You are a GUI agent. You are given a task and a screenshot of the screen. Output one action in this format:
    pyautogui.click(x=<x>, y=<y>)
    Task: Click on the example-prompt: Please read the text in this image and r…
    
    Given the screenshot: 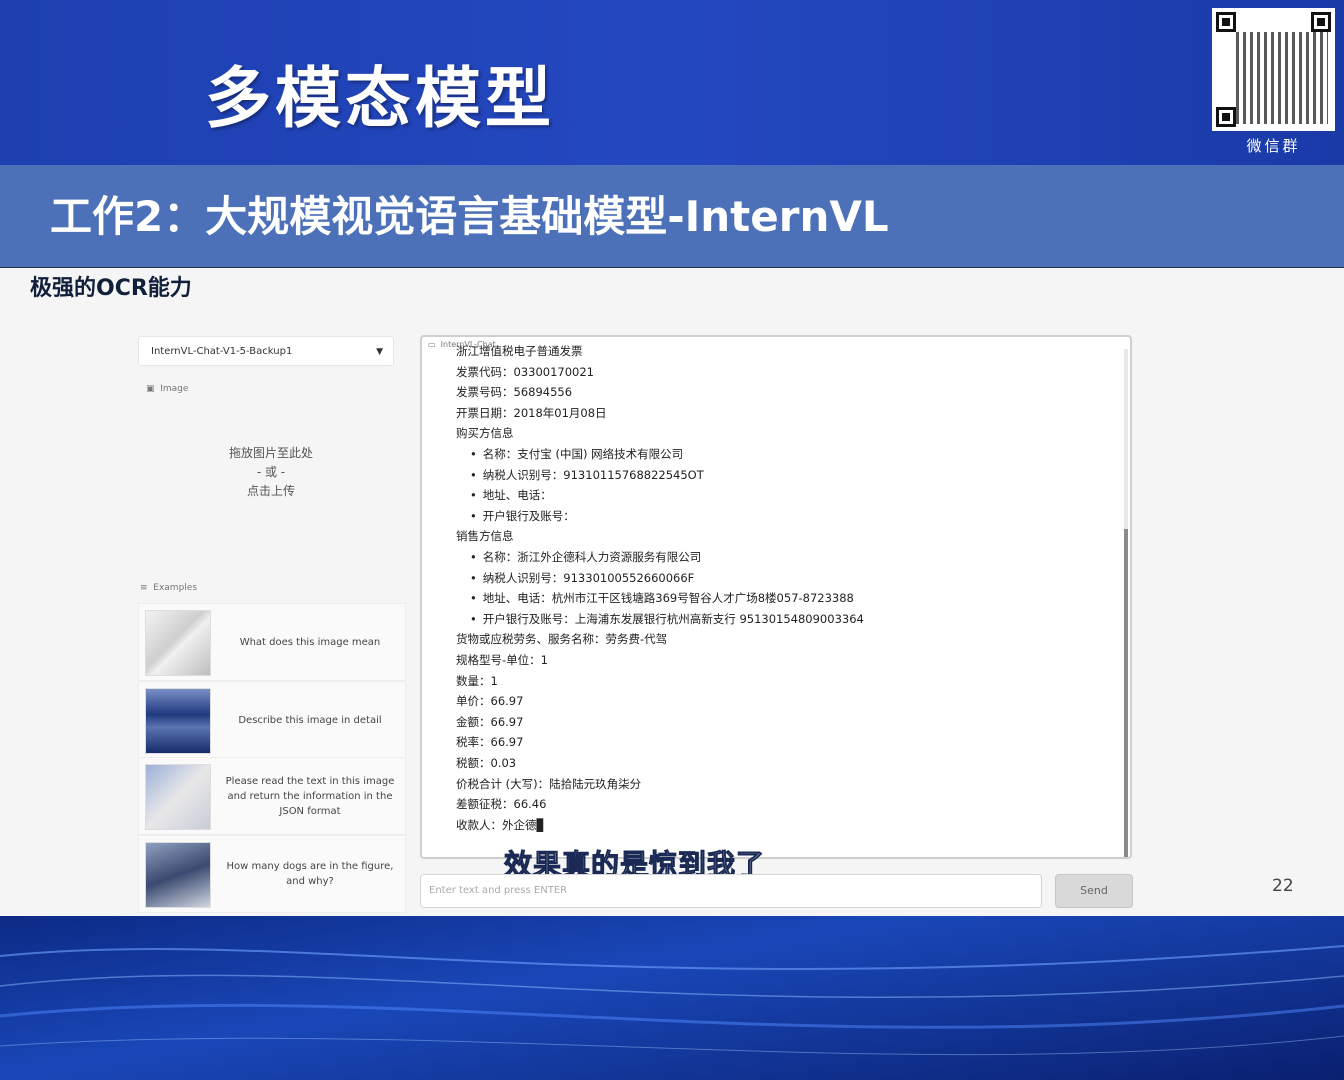 What is the action you would take?
    pyautogui.click(x=310, y=796)
    